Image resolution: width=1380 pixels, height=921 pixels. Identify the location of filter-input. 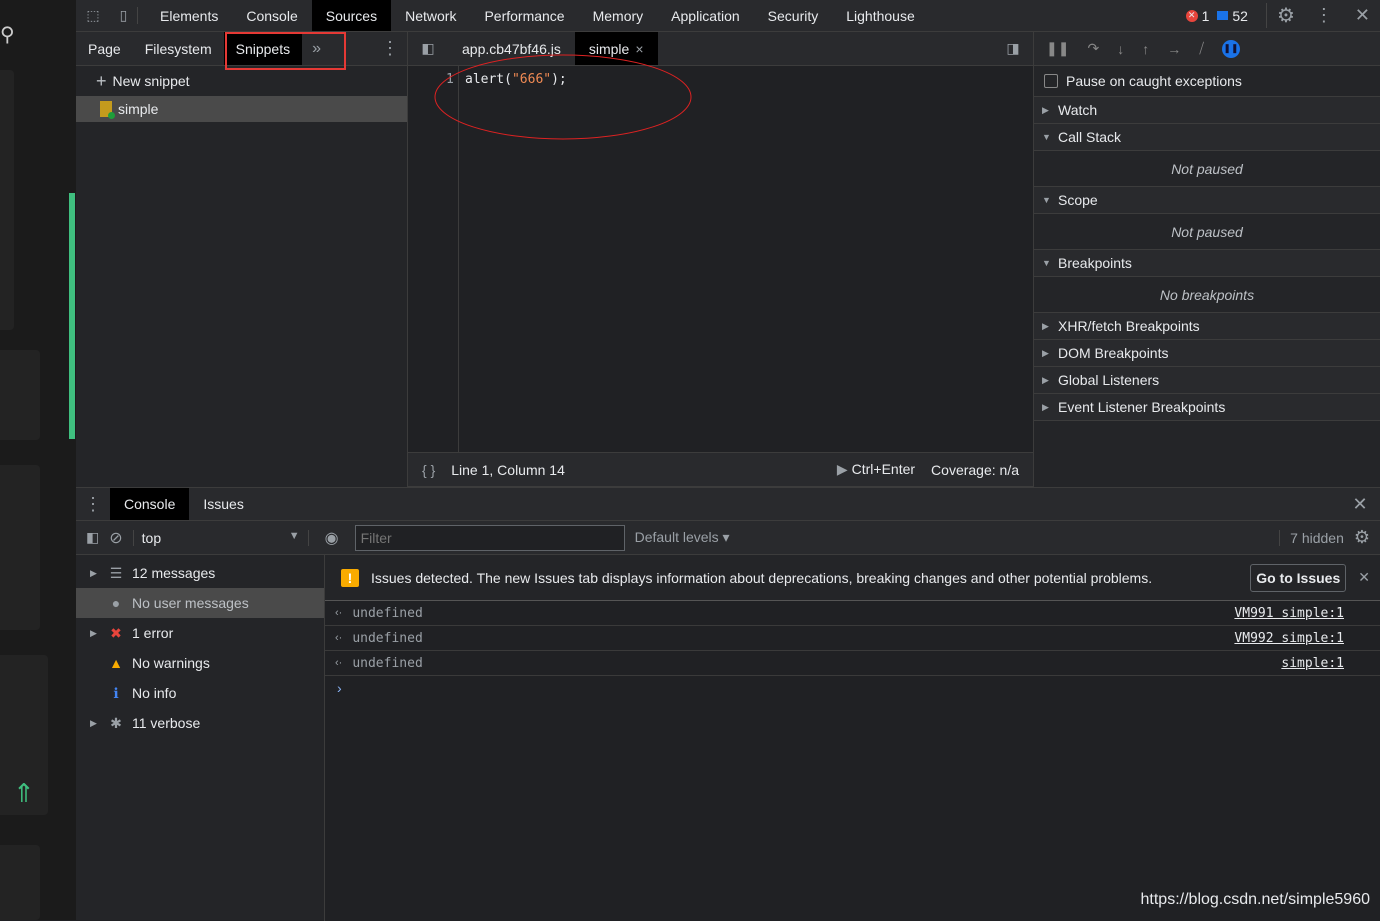
(489, 537).